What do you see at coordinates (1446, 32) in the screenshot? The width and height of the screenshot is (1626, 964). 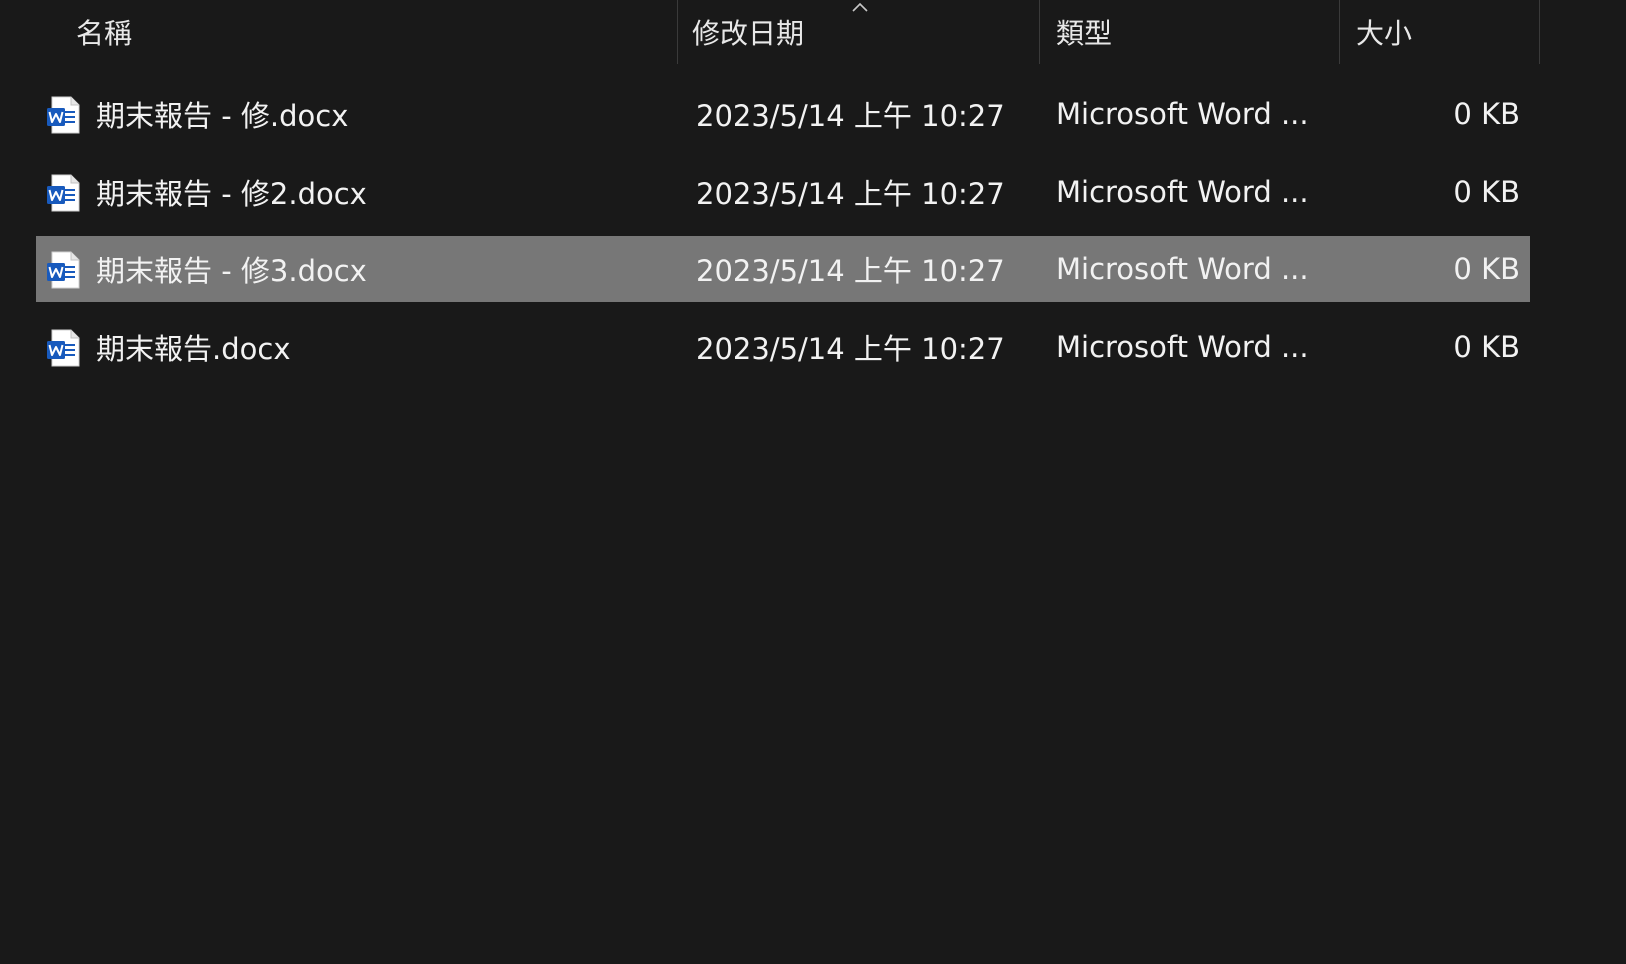 I see `column-header-size: 大小` at bounding box center [1446, 32].